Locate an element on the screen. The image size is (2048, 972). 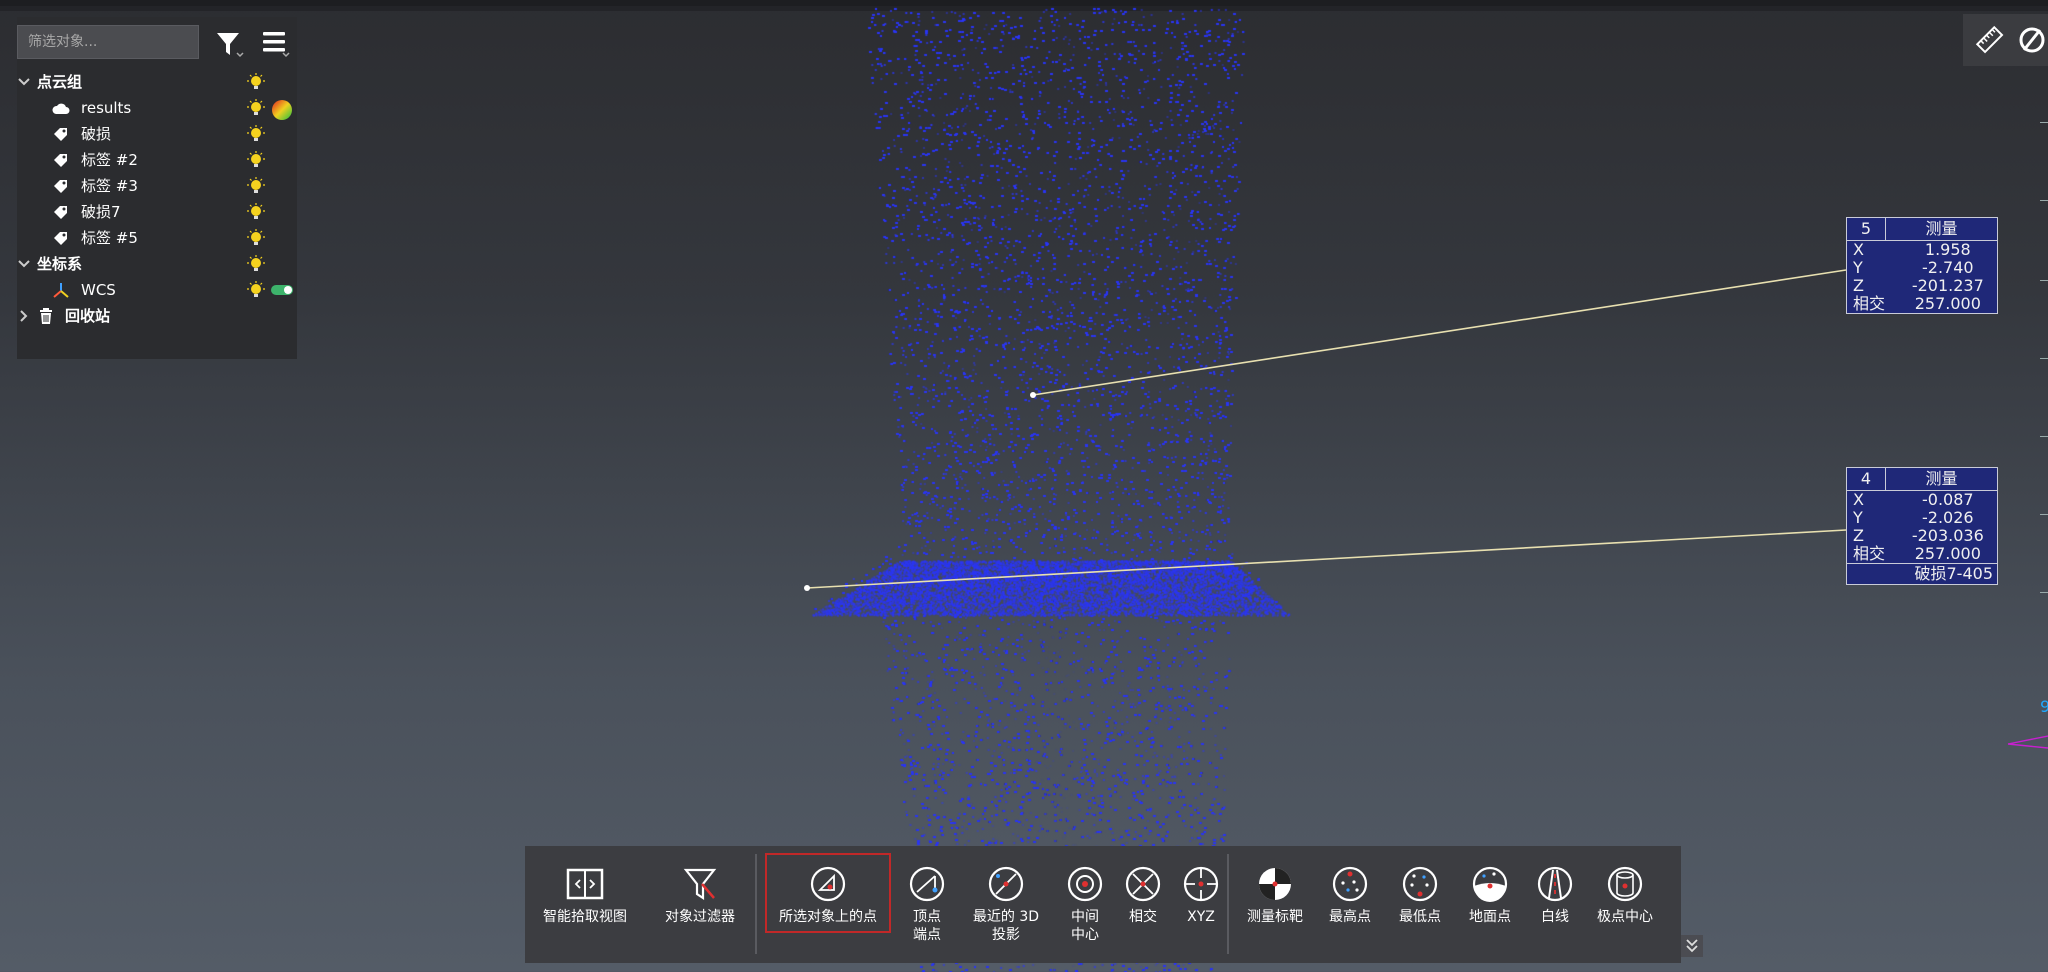
smart-pick-view-button: 智能拾取视图 is located at coordinates (585, 896).